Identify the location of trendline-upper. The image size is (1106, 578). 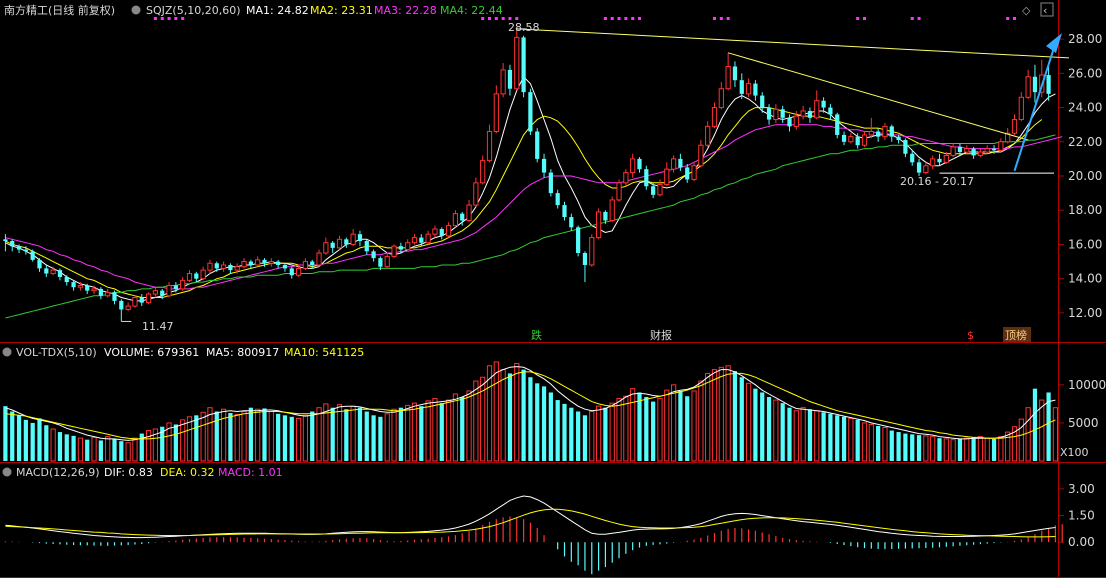
(793, 43).